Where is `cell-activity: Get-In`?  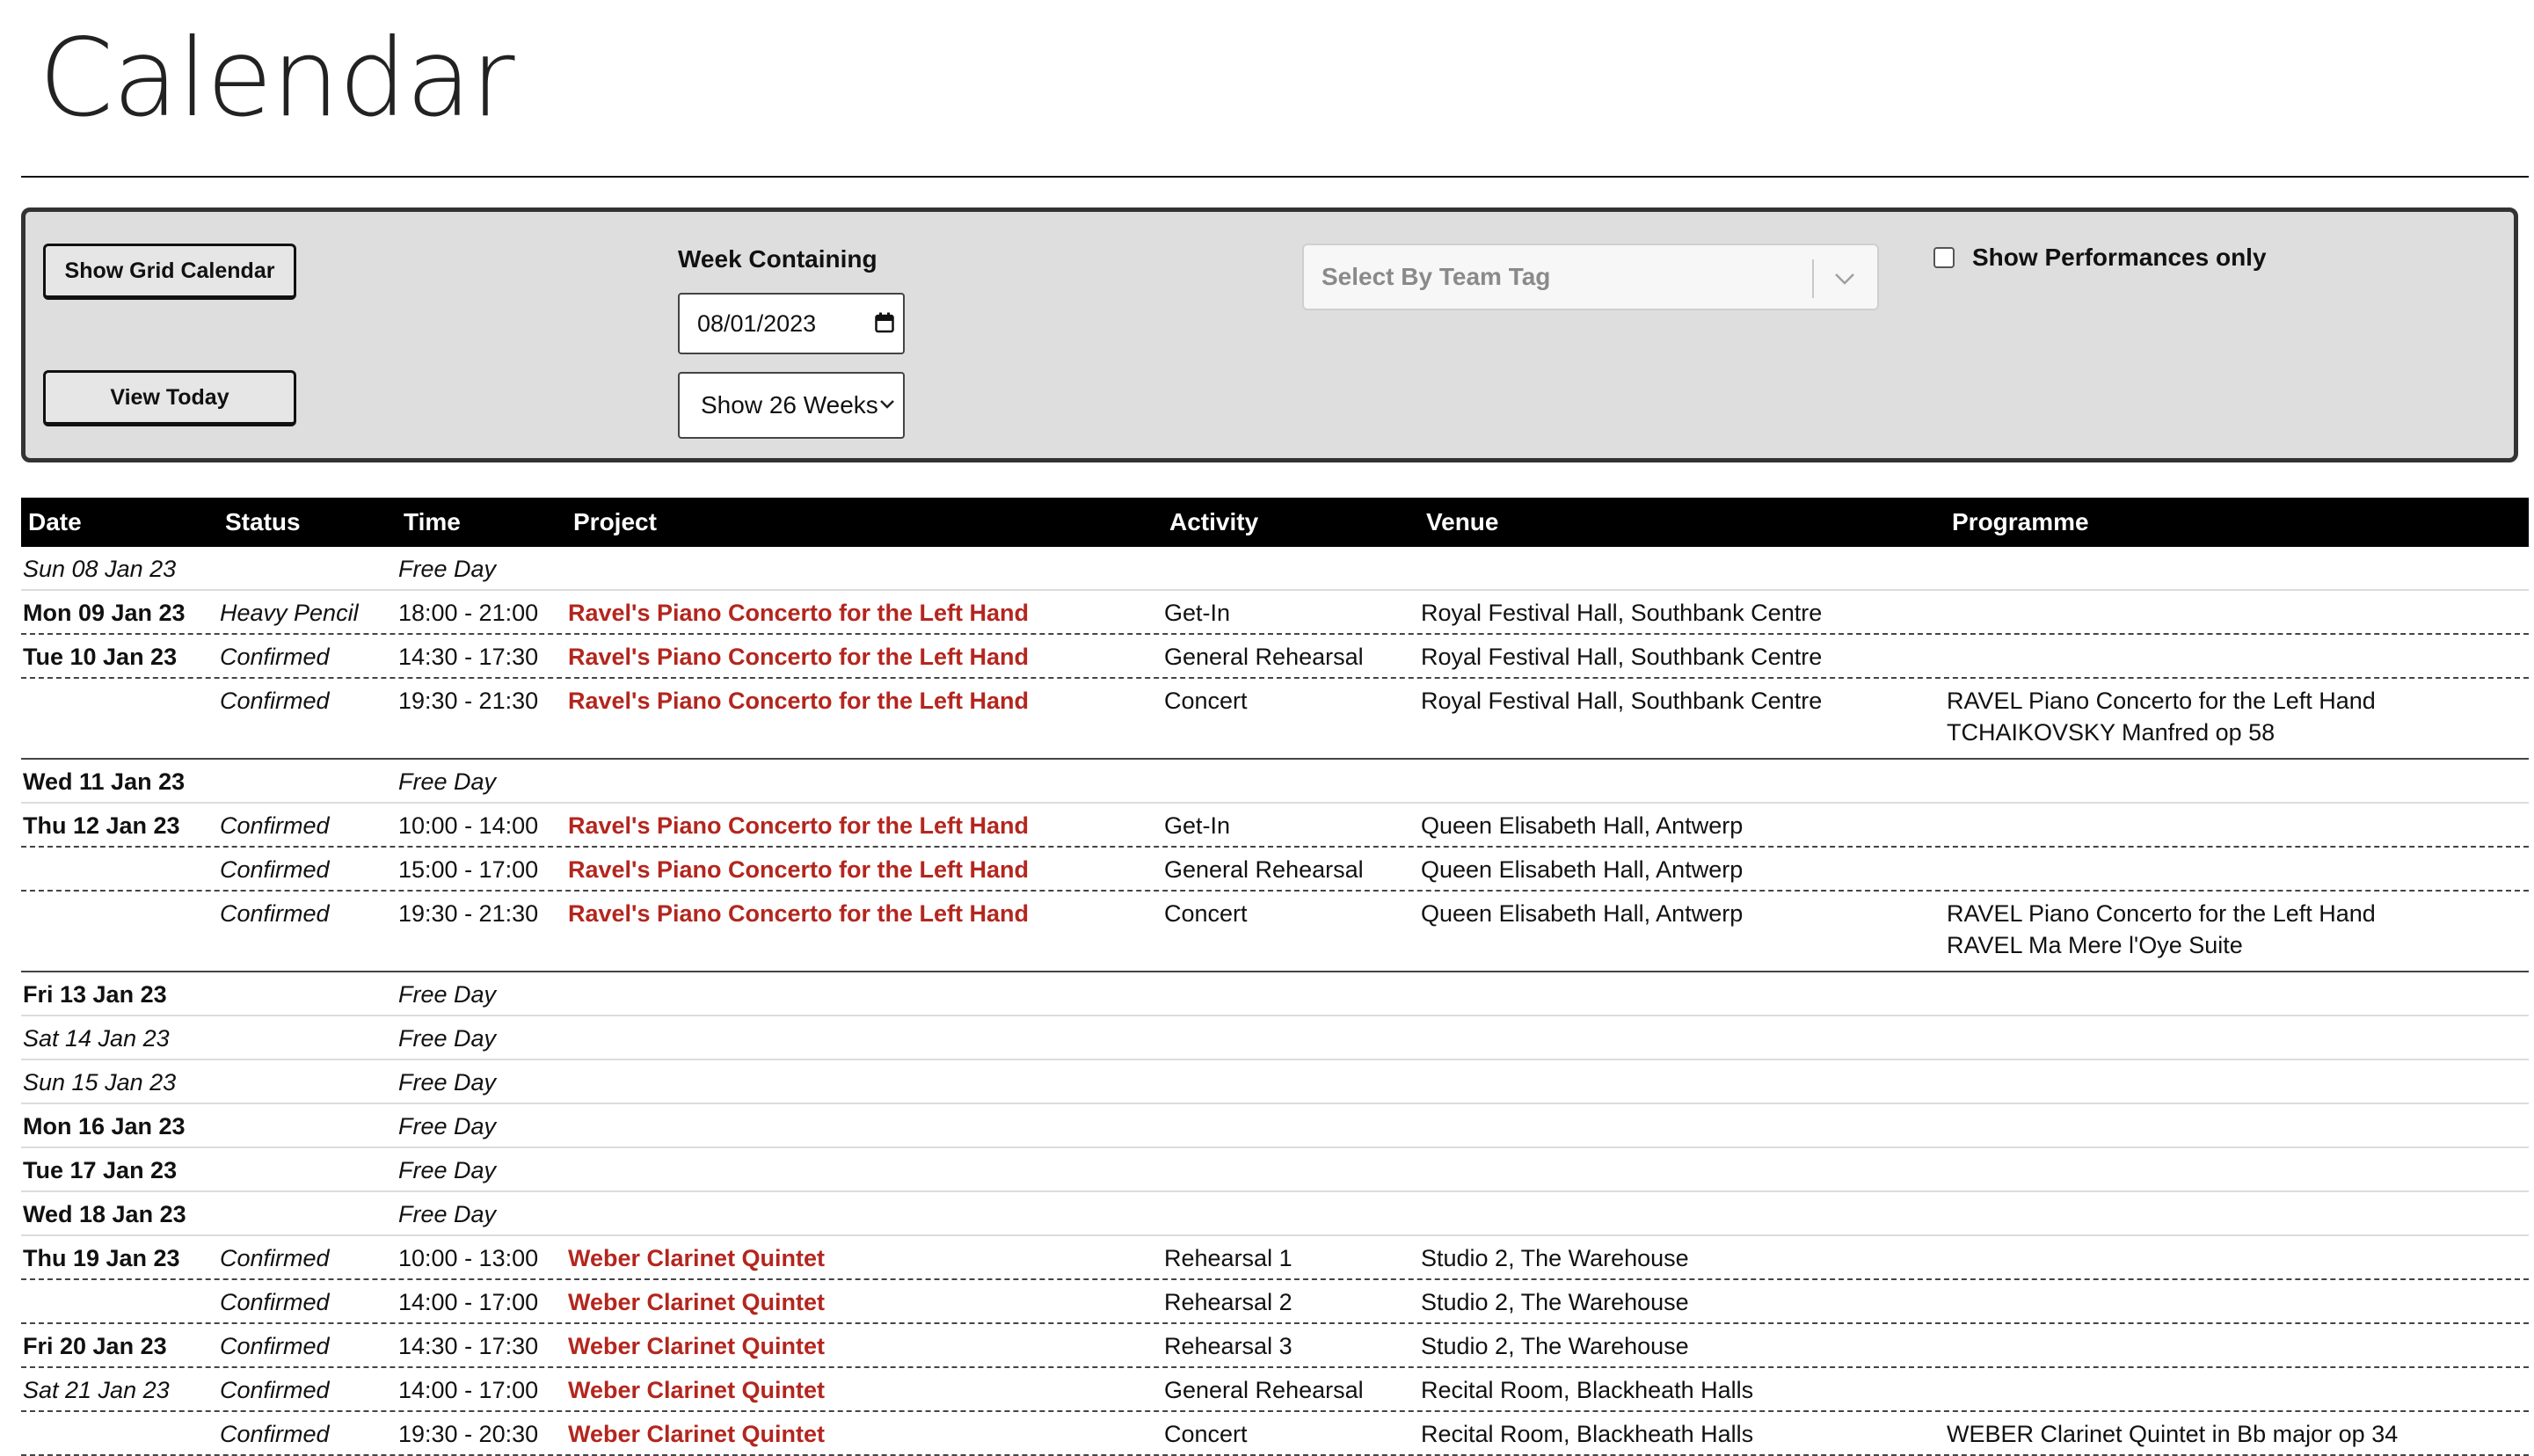
cell-activity: Get-In is located at coordinates (1198, 825).